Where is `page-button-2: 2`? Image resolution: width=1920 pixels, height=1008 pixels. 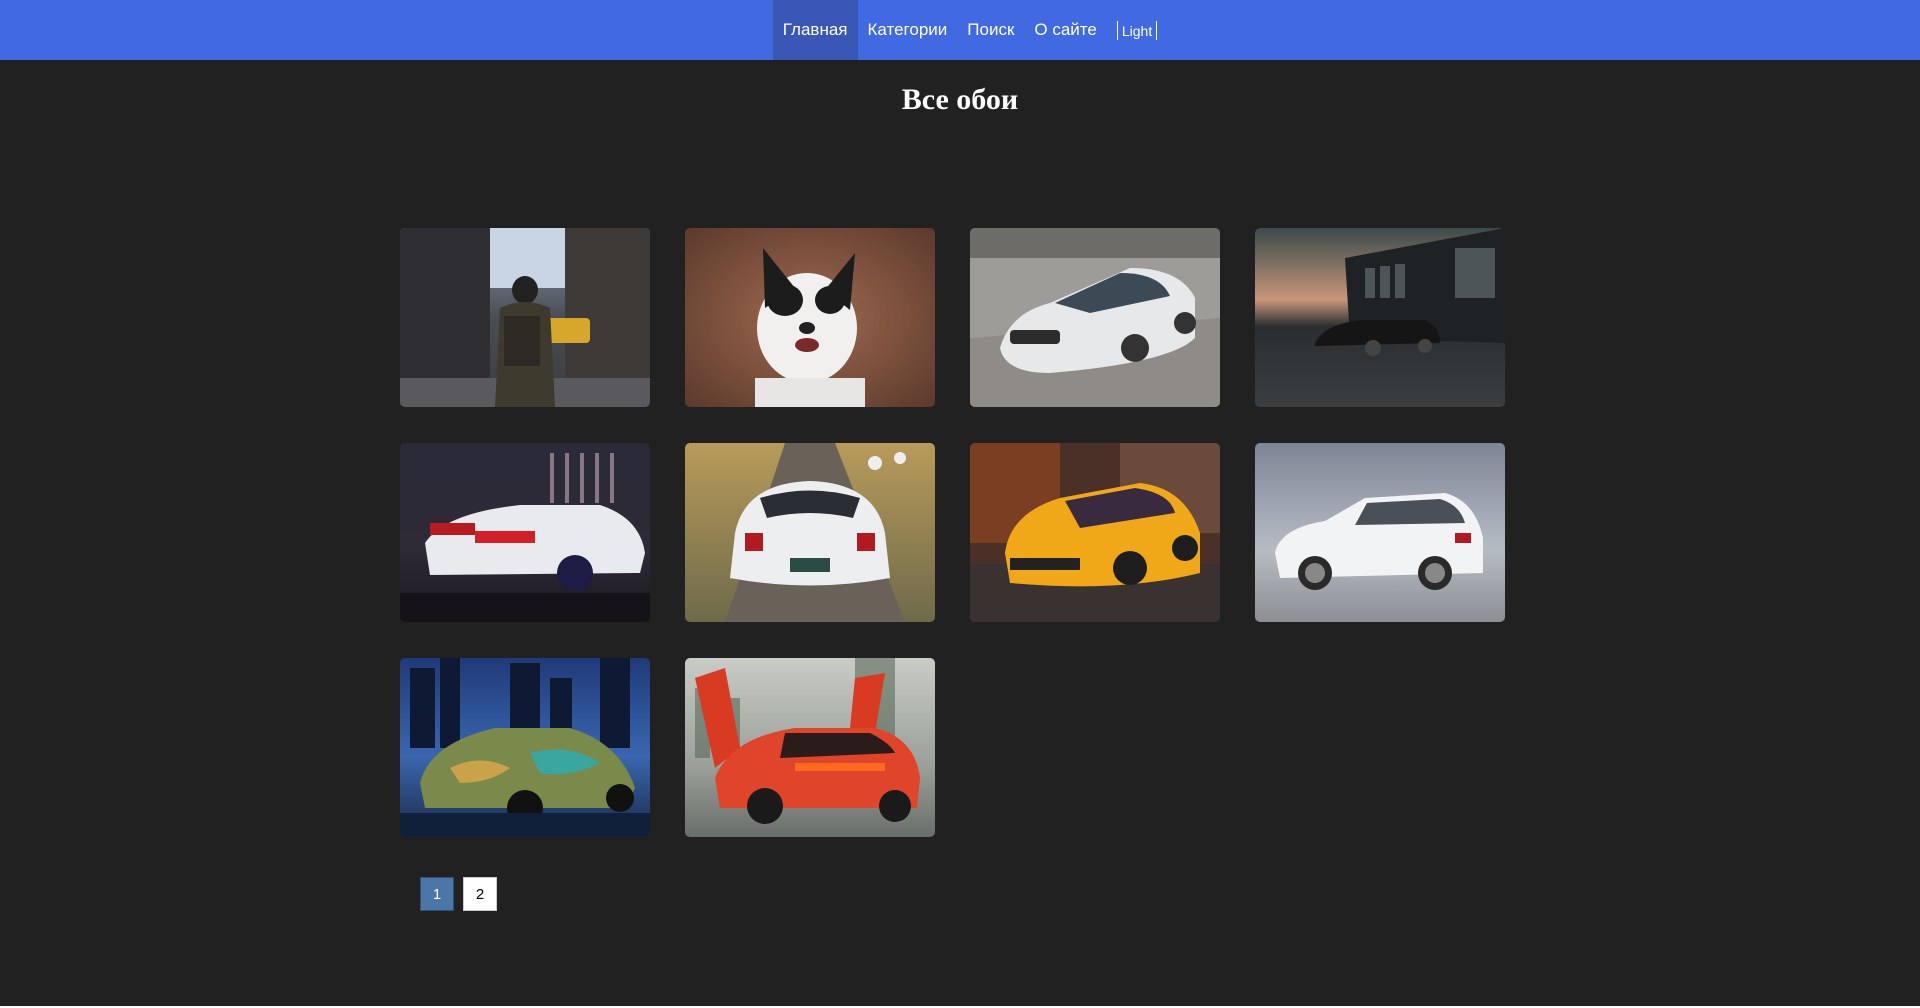
page-button-2: 2 is located at coordinates (480, 894).